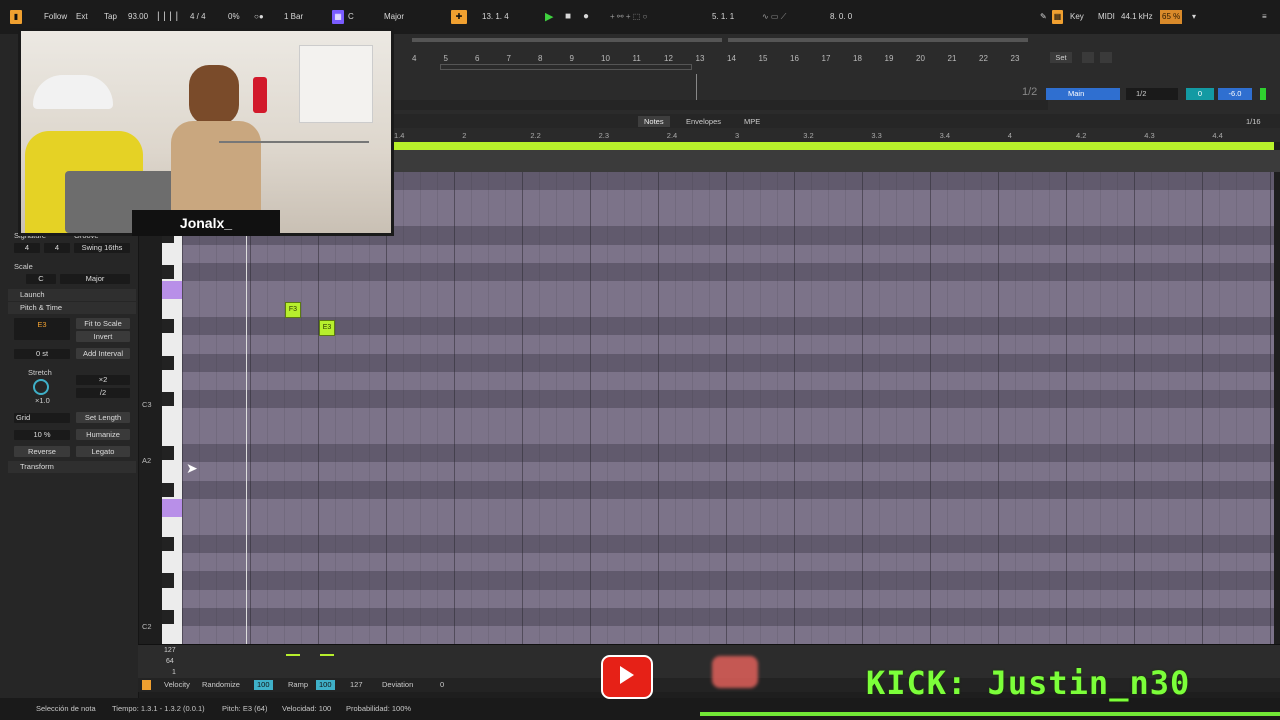  What do you see at coordinates (1253, 121) in the screenshot?
I see `grid-resolution: 1/16` at bounding box center [1253, 121].